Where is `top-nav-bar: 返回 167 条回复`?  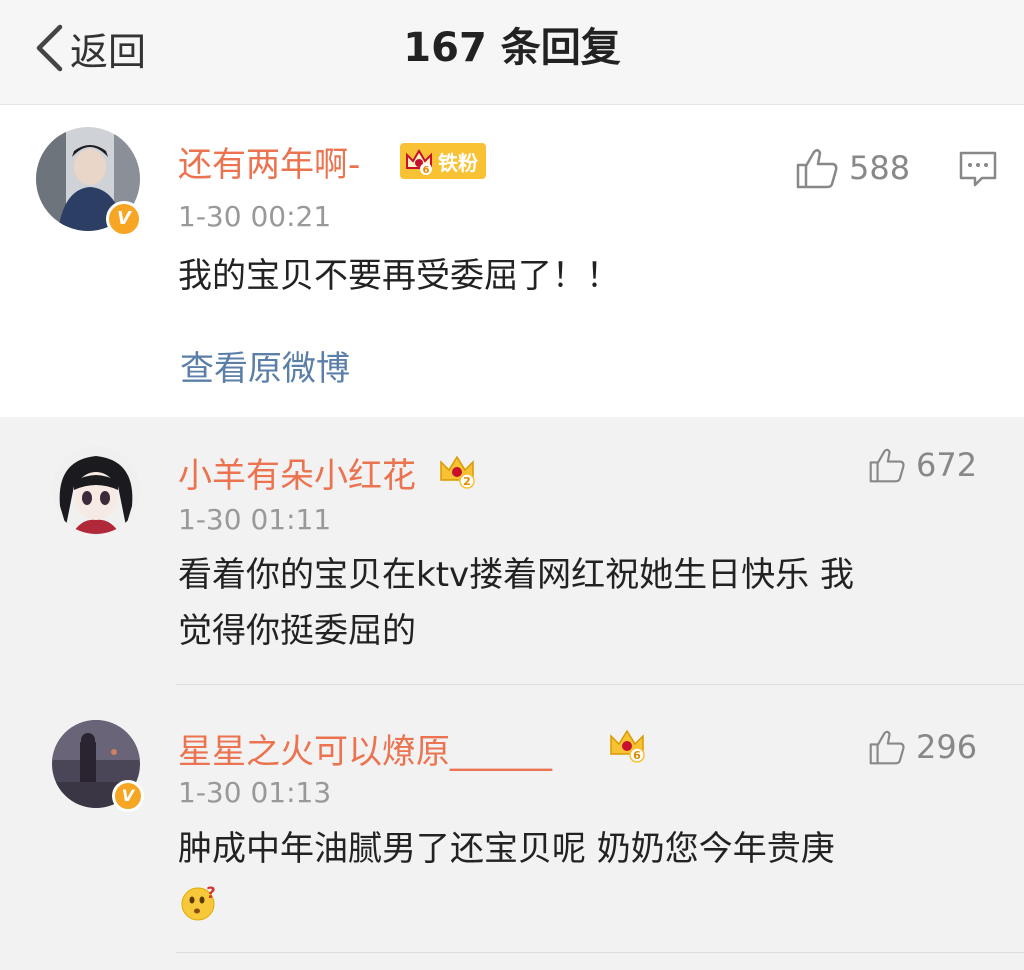
top-nav-bar: 返回 167 条回复 is located at coordinates (512, 52).